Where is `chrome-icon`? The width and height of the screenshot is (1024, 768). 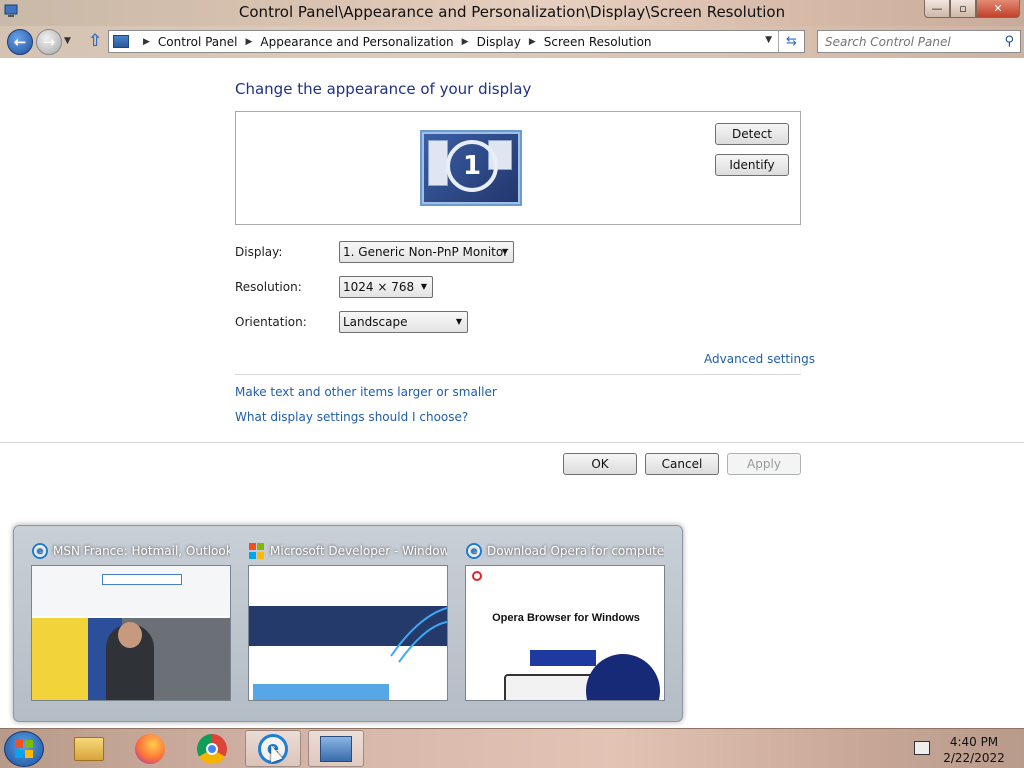 chrome-icon is located at coordinates (212, 748).